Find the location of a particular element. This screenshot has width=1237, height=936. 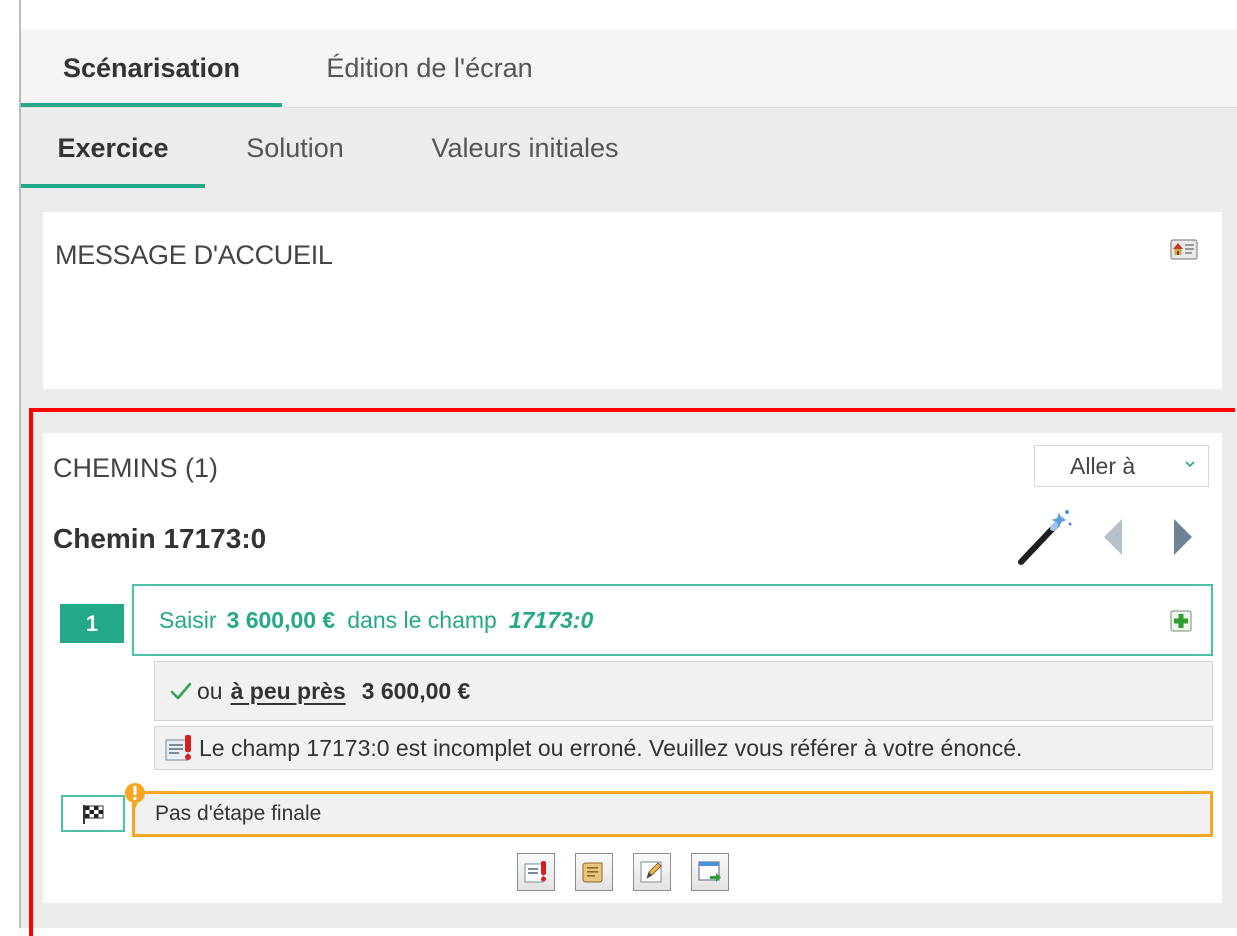

tab-scenarisation-label: Scénarisation is located at coordinates (151, 68).